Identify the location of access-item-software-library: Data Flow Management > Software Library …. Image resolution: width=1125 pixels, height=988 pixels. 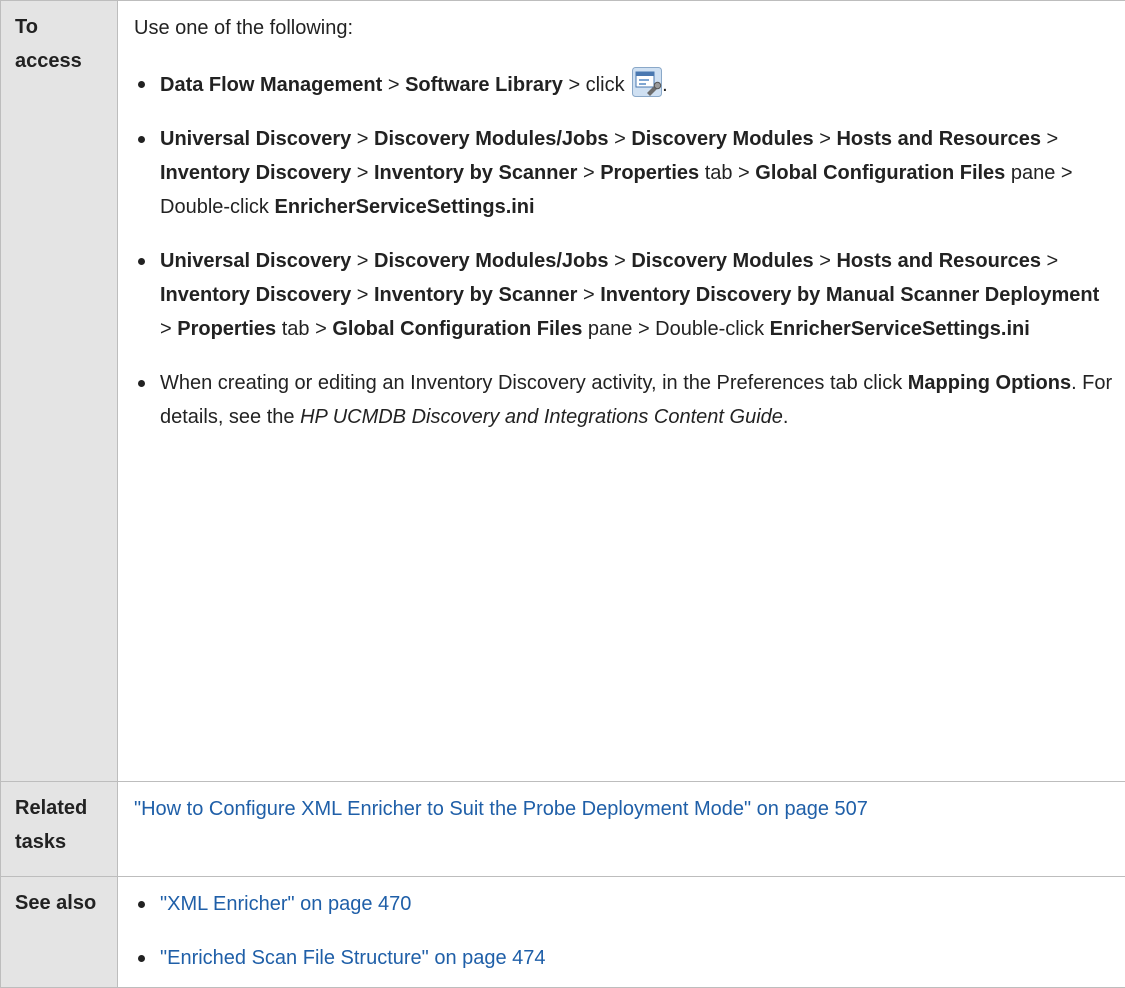
(623, 84).